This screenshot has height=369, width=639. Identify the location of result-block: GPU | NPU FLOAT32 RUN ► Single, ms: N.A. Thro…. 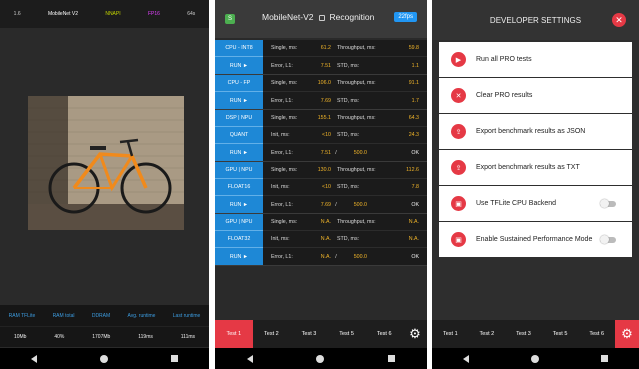
(321, 240).